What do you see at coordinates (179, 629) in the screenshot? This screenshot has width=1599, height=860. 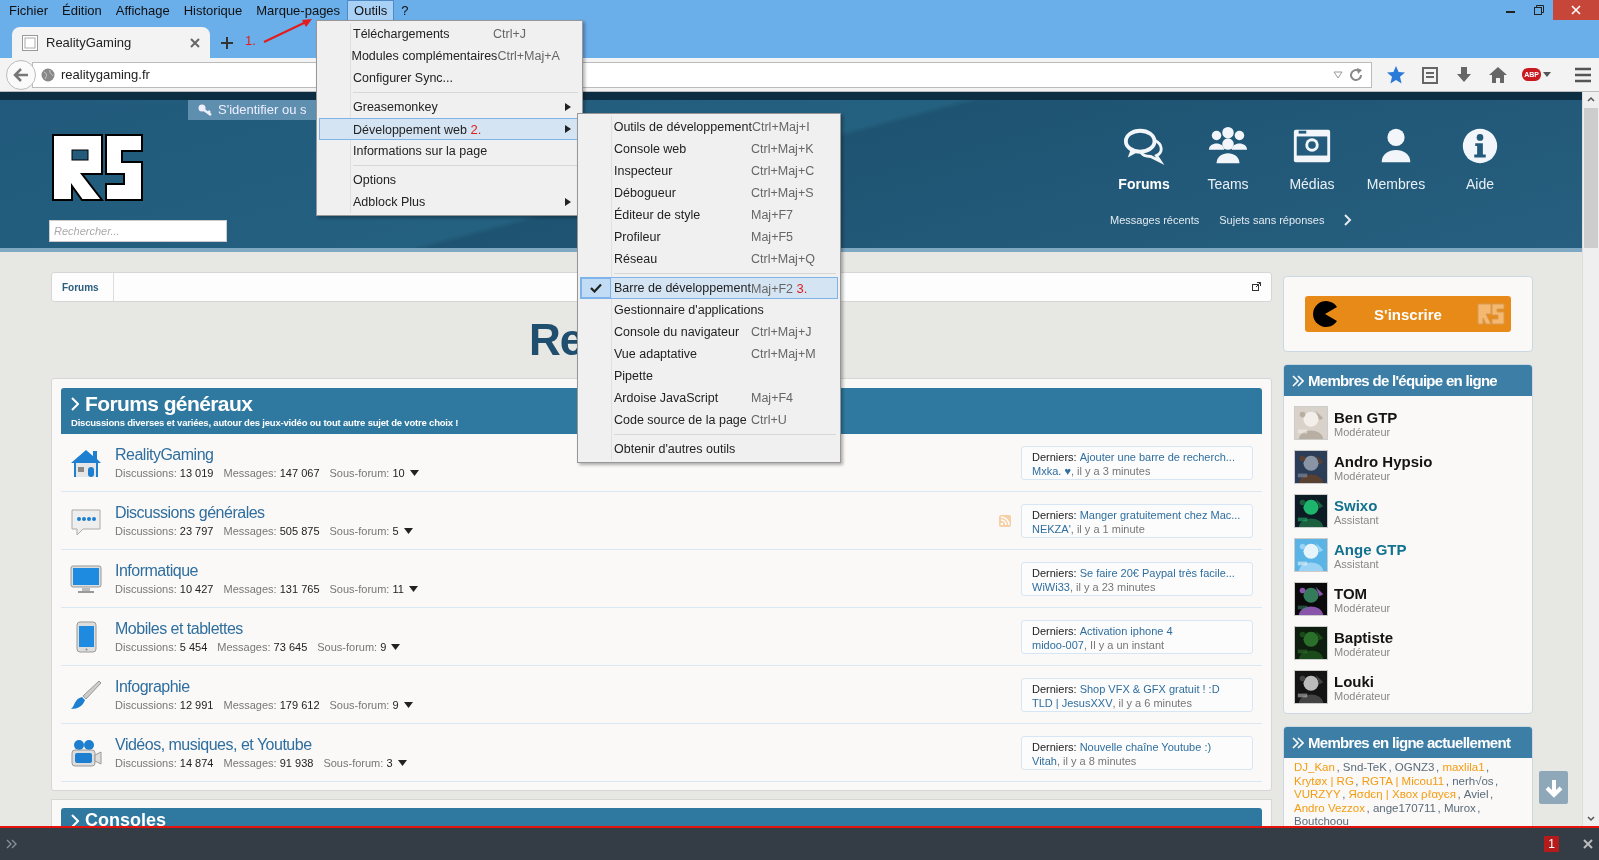 I see `forum-title: Mobiles et tablettes` at bounding box center [179, 629].